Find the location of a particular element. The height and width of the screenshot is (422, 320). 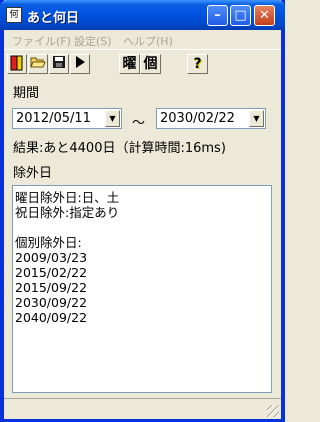

save-disk-icon is located at coordinates (59, 62).